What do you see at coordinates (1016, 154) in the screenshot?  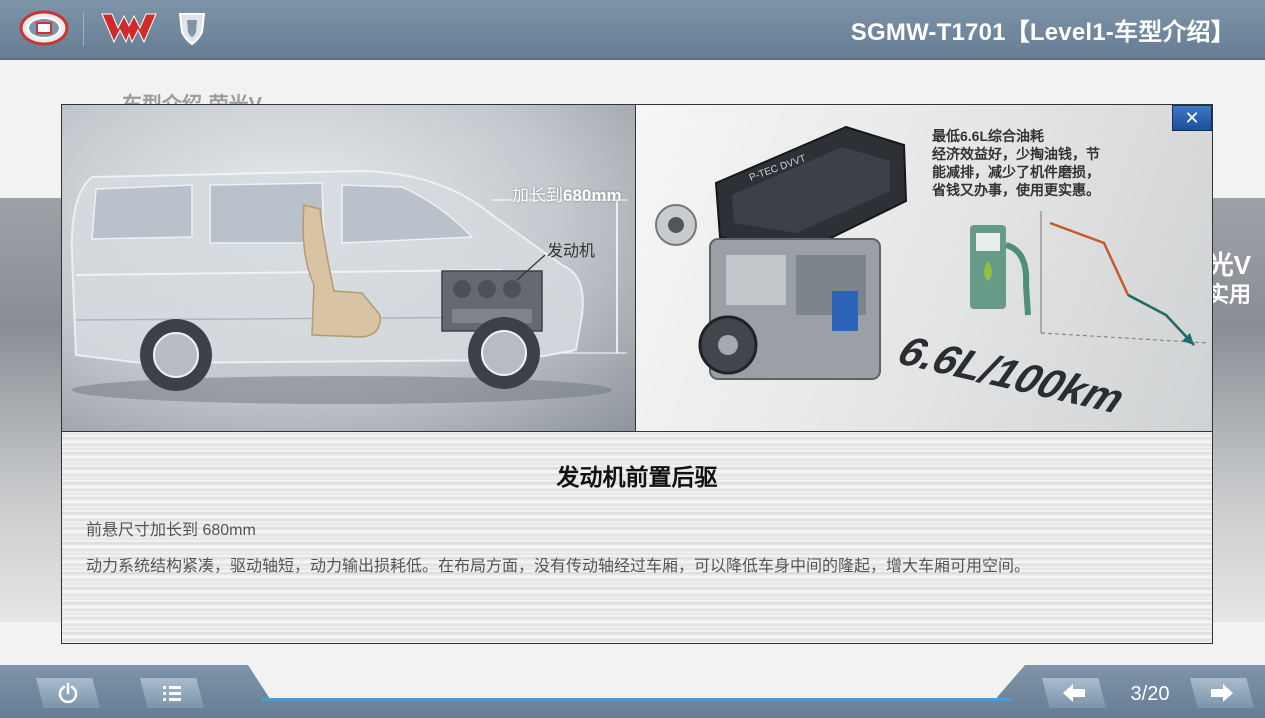 I see `fuel-text-line2: 经济效益好，少掏油钱，节` at bounding box center [1016, 154].